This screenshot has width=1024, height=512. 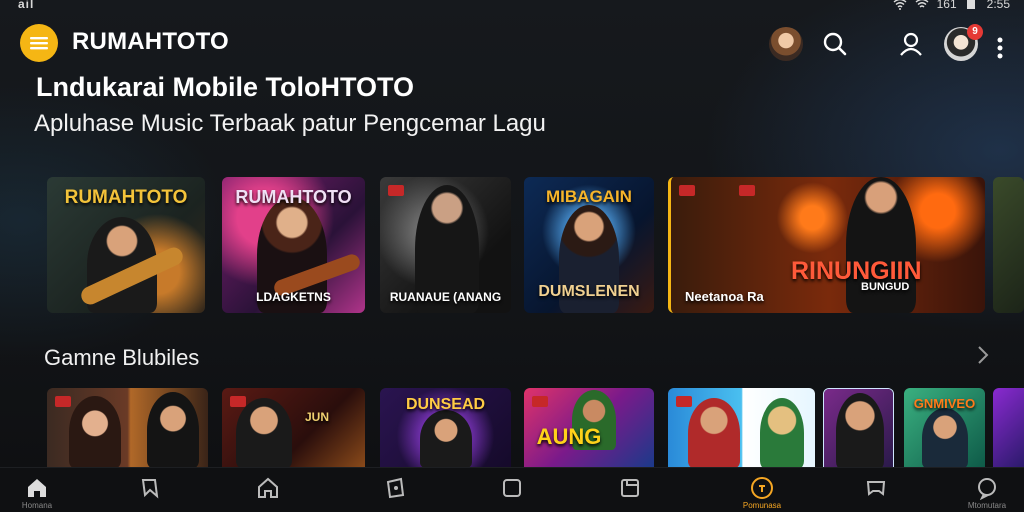 What do you see at coordinates (589, 291) in the screenshot?
I see `card-caption: DUMSLENEN` at bounding box center [589, 291].